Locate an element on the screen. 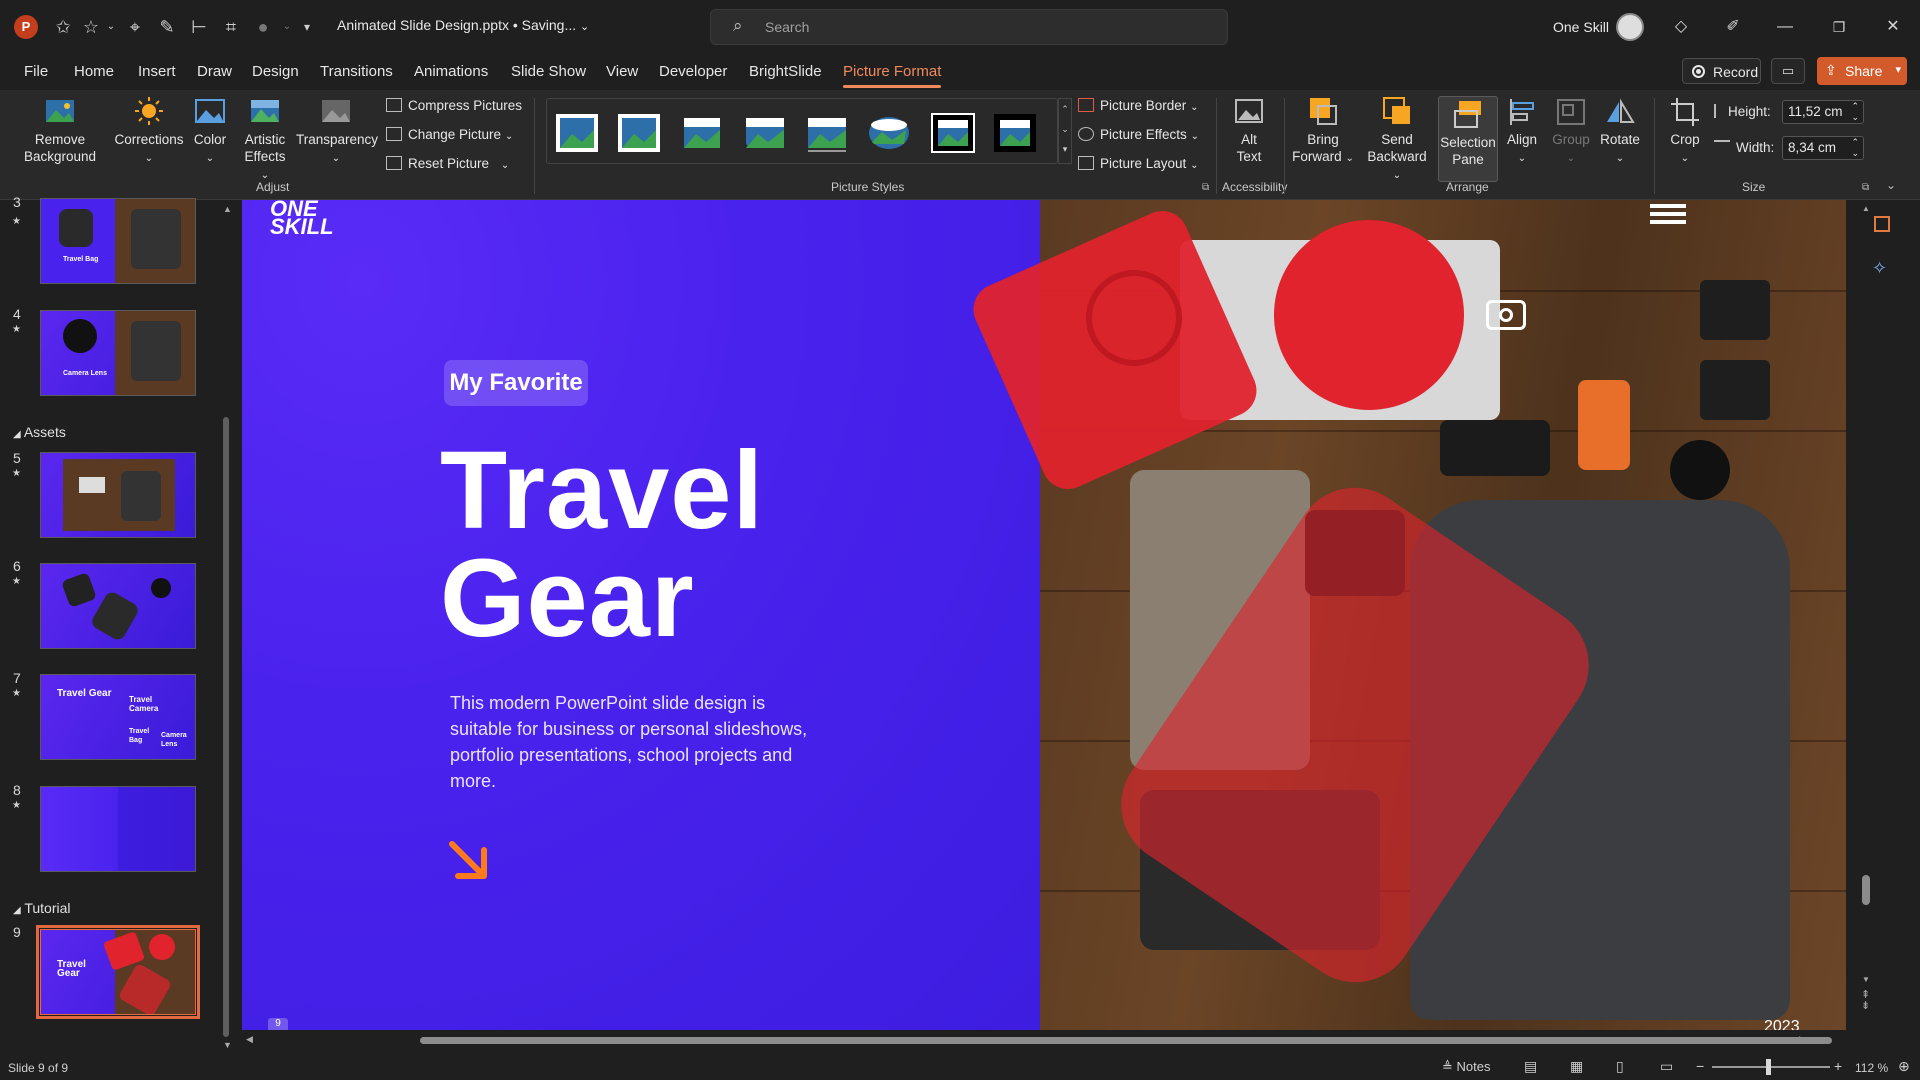 The image size is (1920, 1080). prev-next-slide-icon: ⇞ ⇟ is located at coordinates (1865, 1001).